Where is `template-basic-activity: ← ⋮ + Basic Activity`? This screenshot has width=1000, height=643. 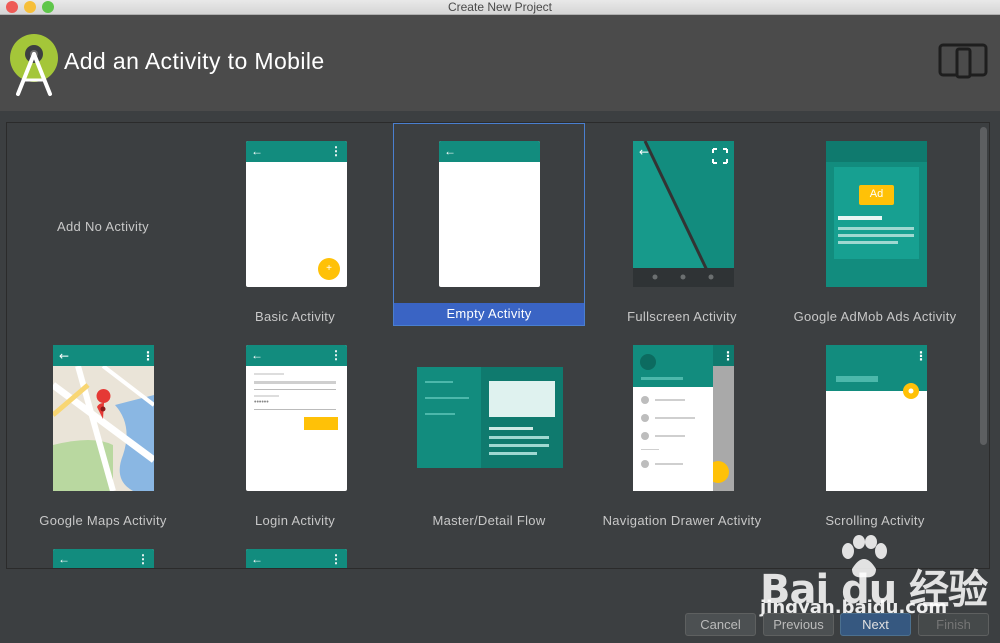
template-basic-activity: ← ⋮ + Basic Activity is located at coordinates (295, 224).